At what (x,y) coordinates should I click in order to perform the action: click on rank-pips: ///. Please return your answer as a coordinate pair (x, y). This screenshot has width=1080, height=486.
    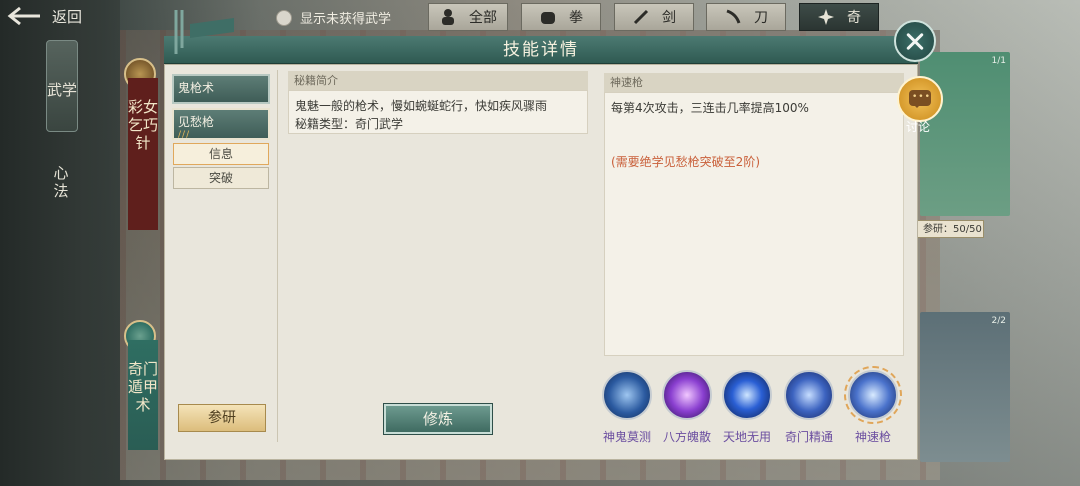
    Looking at the image, I should click on (184, 135).